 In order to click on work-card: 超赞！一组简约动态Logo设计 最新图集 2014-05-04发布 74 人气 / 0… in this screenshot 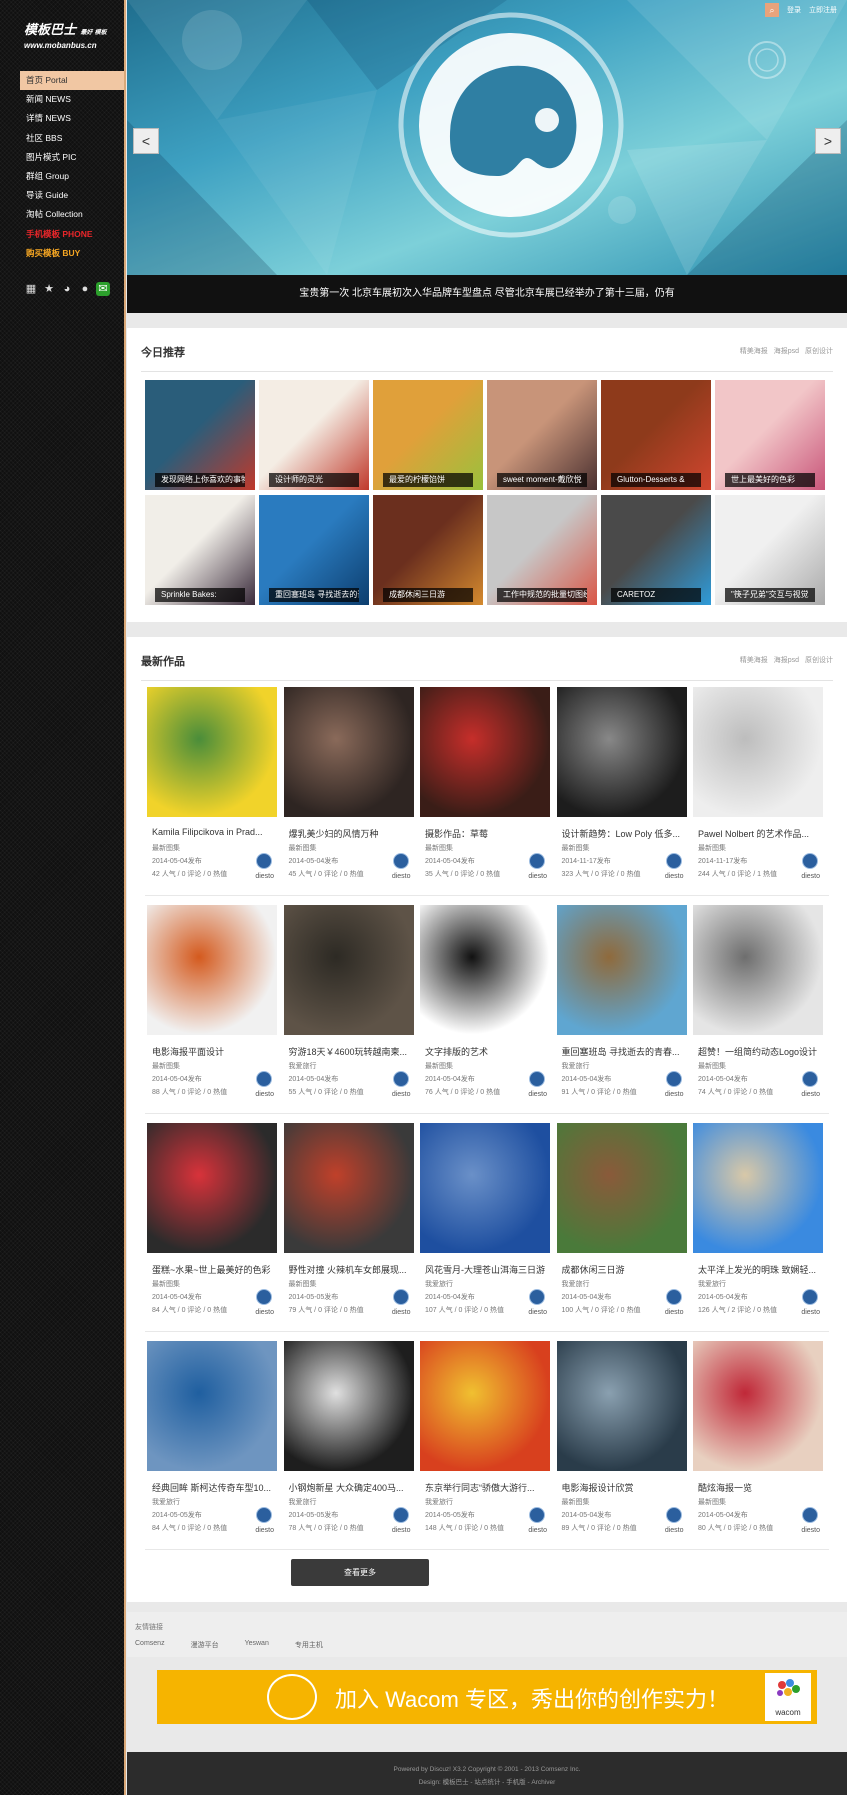, I will do `click(758, 1006)`.